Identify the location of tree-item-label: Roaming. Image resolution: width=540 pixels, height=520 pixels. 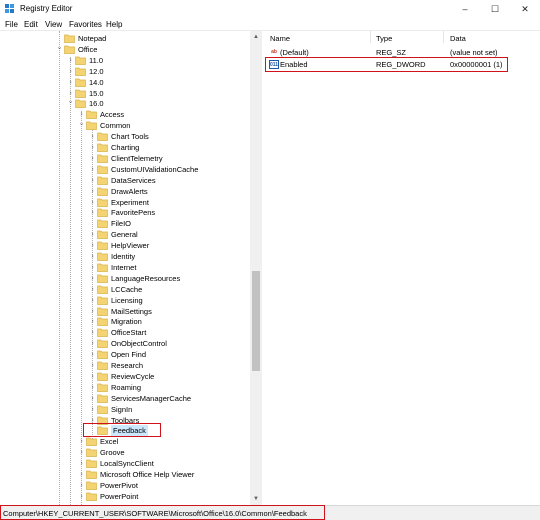
(126, 387).